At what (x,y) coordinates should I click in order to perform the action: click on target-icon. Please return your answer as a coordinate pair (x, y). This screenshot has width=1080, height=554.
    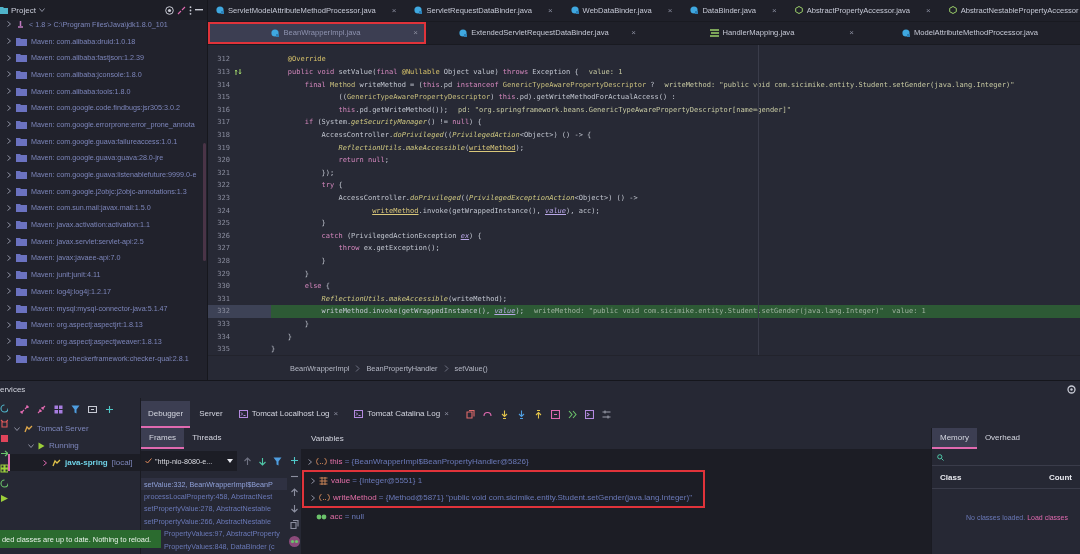
    Looking at the image, I should click on (169, 10).